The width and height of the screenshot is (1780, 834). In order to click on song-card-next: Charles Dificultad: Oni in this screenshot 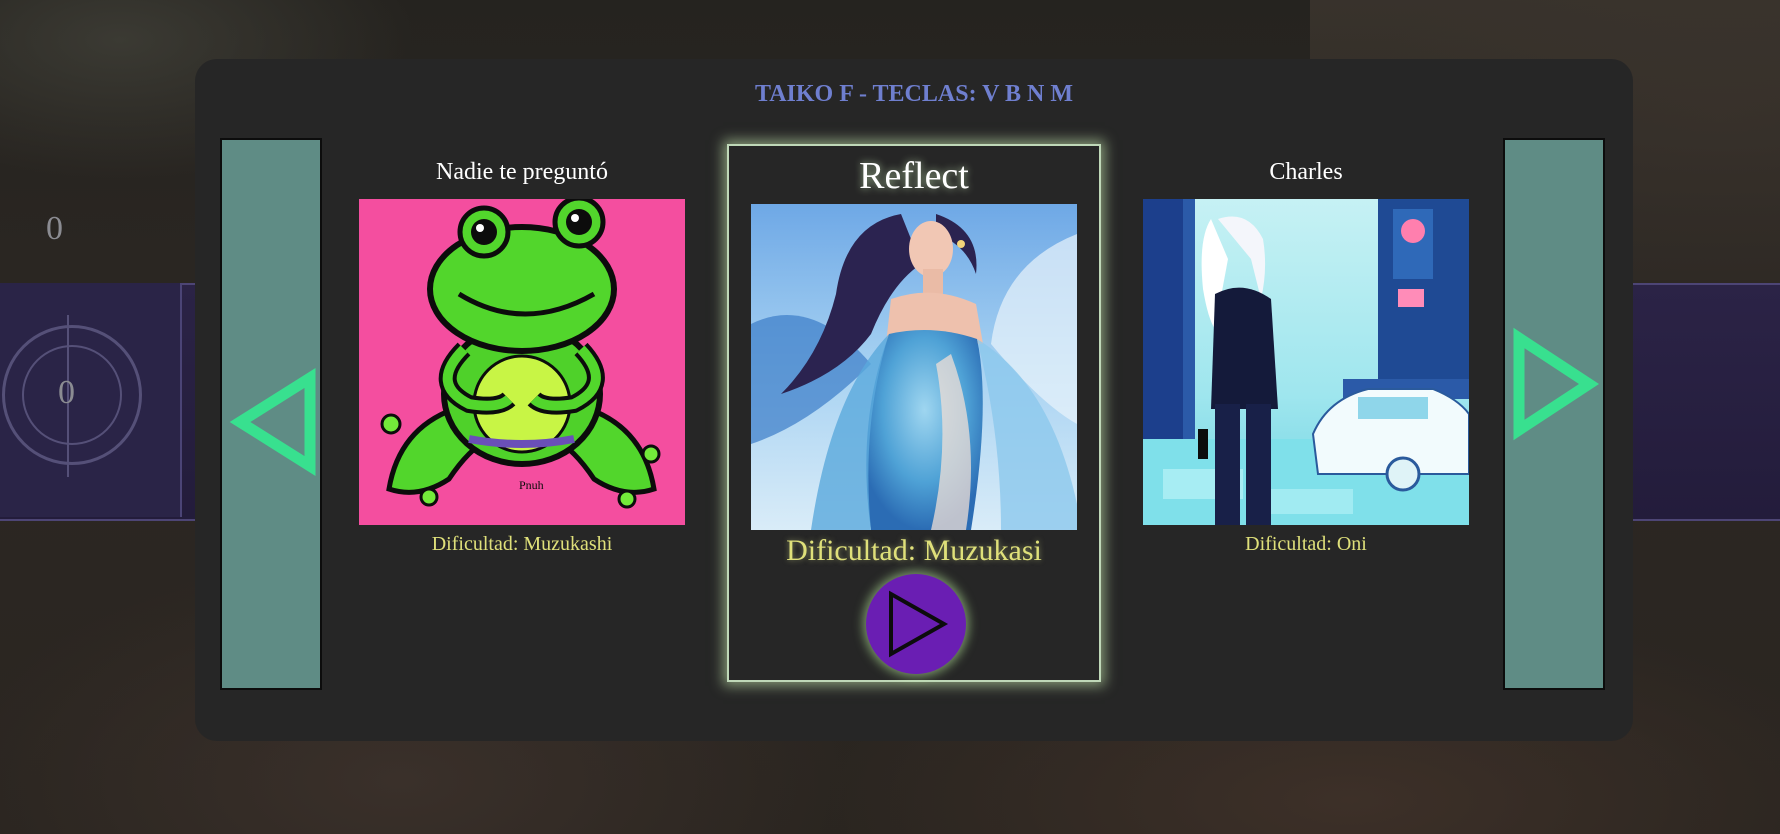, I will do `click(1306, 355)`.